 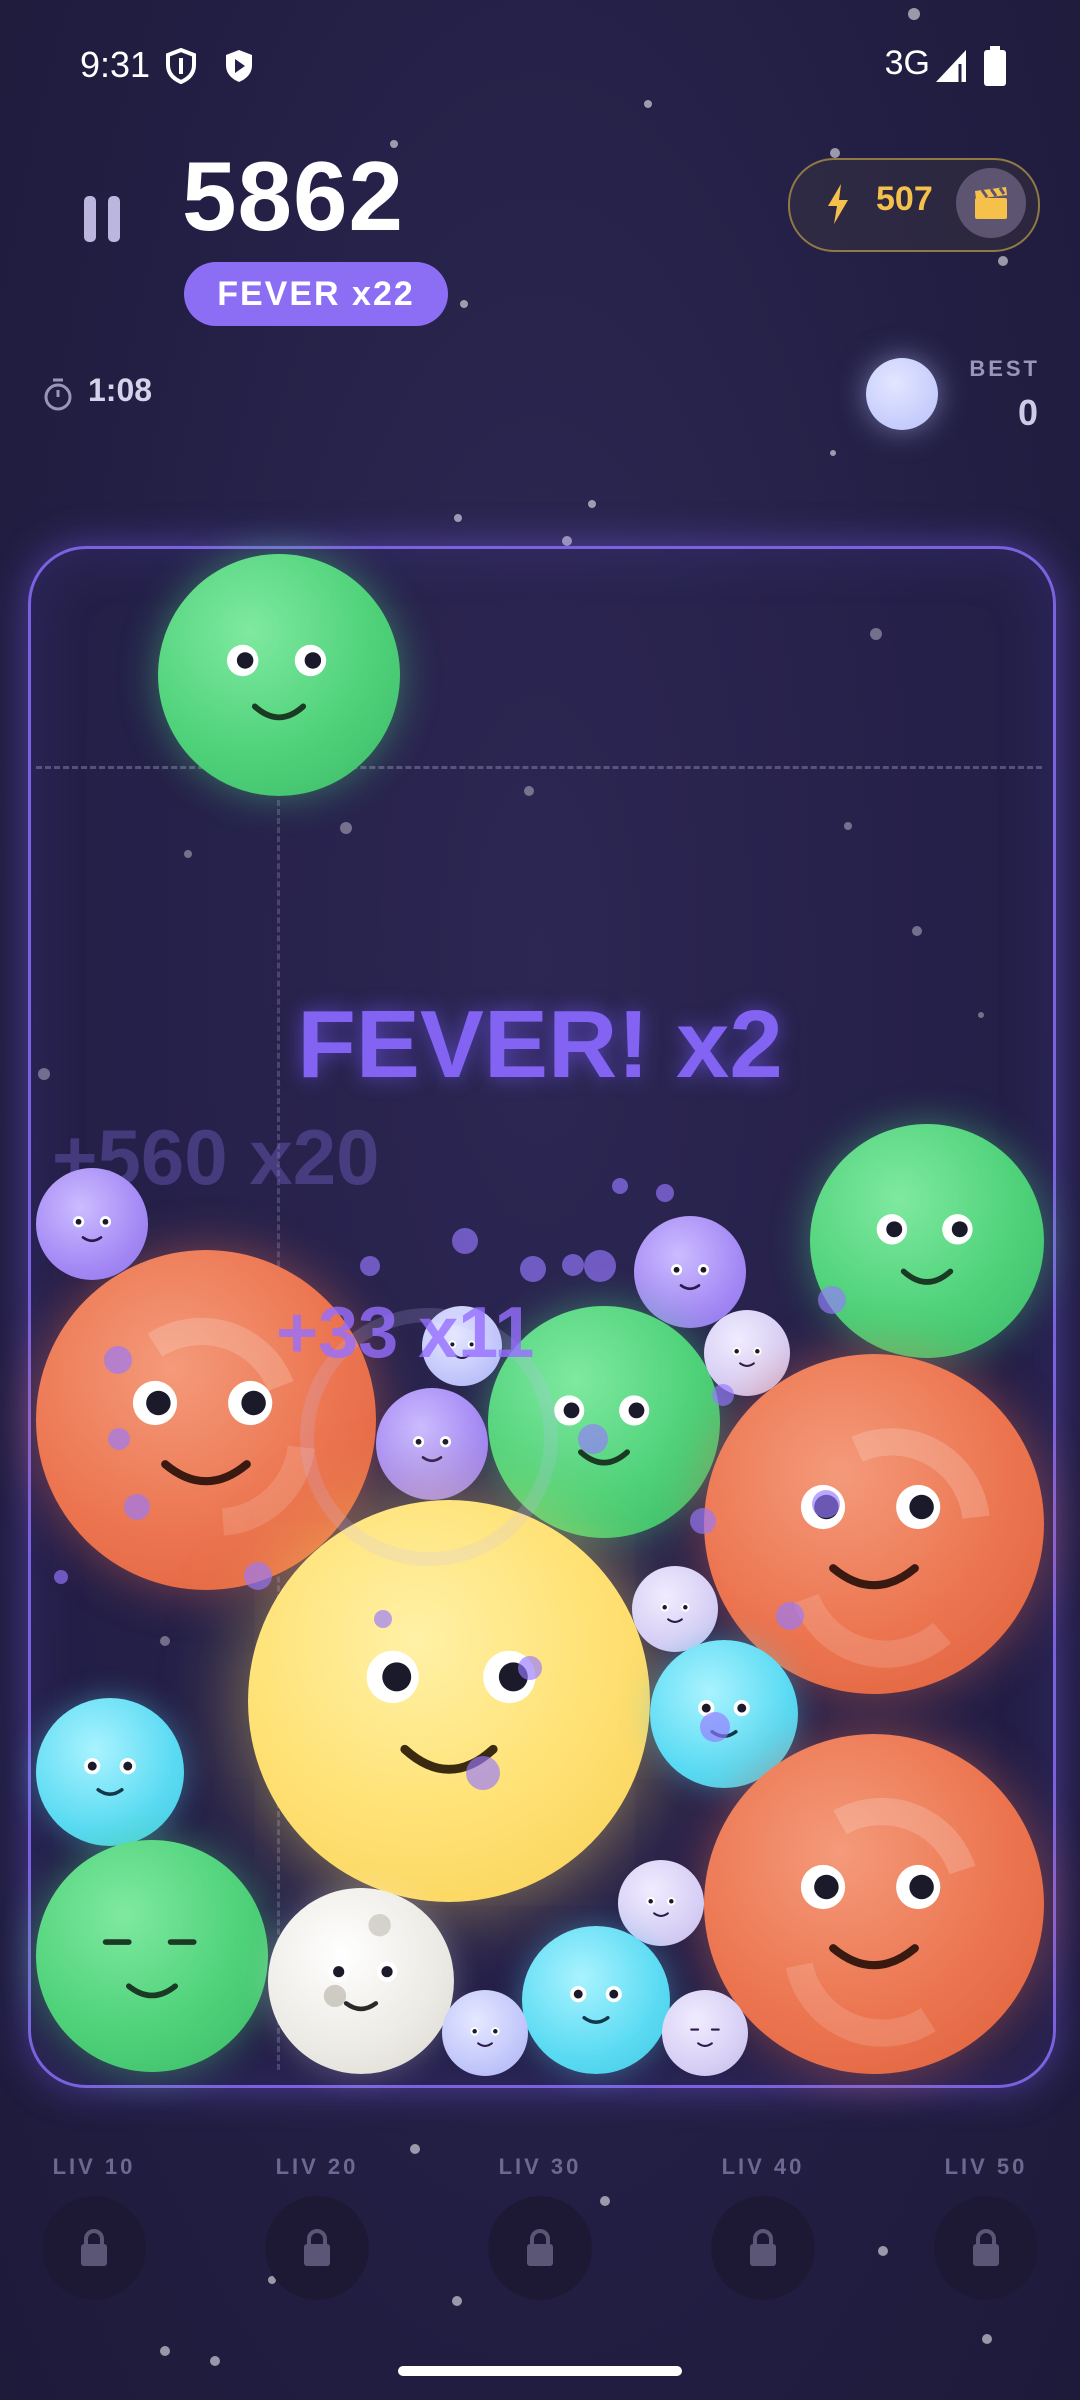 What do you see at coordinates (986, 2166) in the screenshot?
I see `level-label: LIV 50` at bounding box center [986, 2166].